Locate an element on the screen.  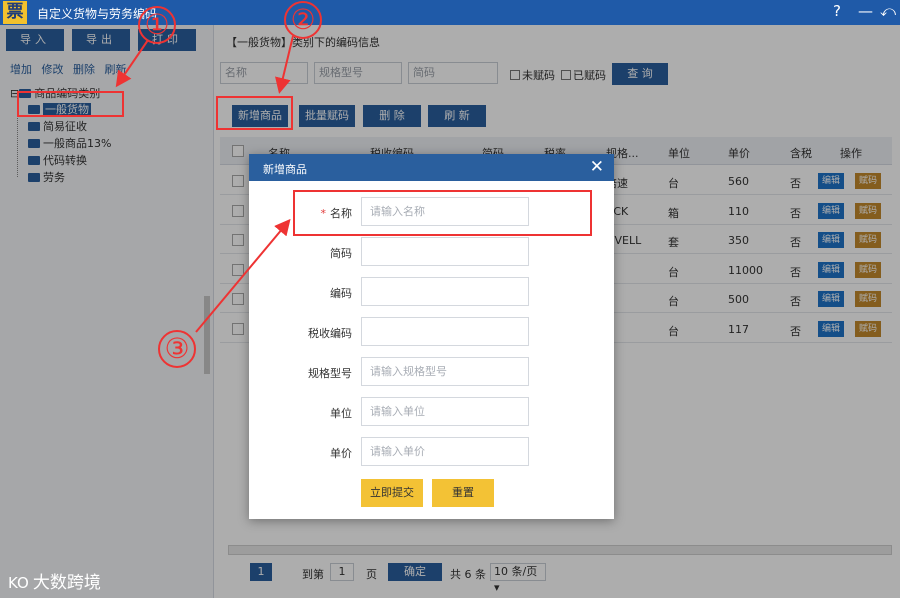
annotation-arrows is located at coordinates (204, 184).